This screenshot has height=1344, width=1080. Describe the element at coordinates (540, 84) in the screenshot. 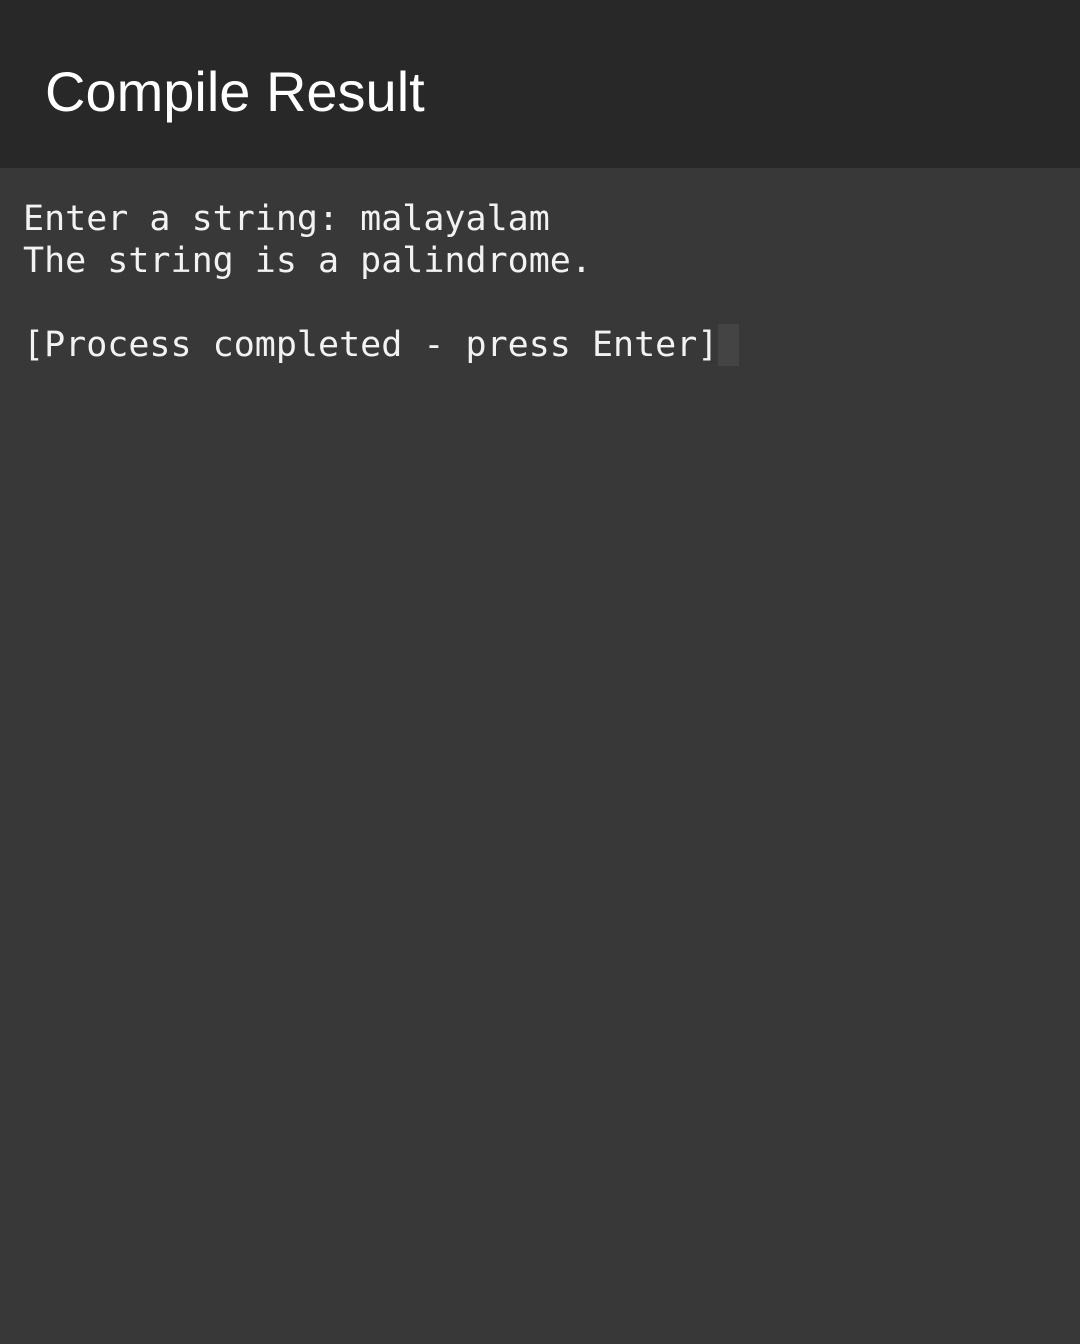

I see `app-bar: Compile Result` at that location.